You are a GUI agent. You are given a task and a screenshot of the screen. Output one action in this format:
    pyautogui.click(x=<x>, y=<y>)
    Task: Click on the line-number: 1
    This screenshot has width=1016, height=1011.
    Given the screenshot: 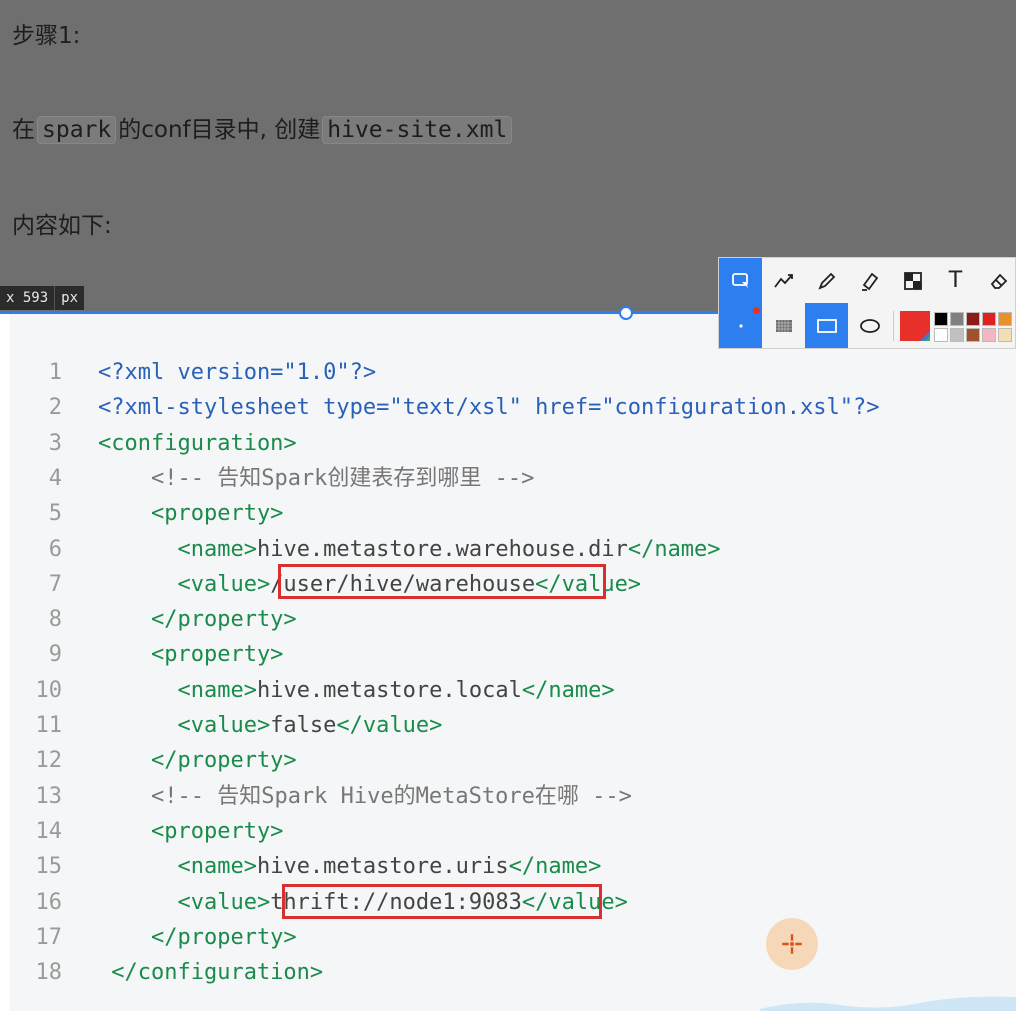 What is the action you would take?
    pyautogui.click(x=55, y=372)
    